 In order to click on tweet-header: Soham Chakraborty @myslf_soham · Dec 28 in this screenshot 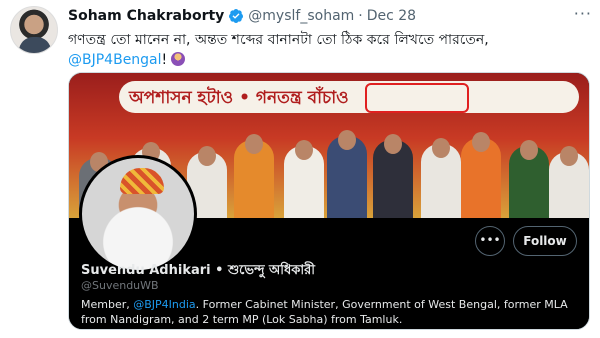, I will do `click(242, 16)`.